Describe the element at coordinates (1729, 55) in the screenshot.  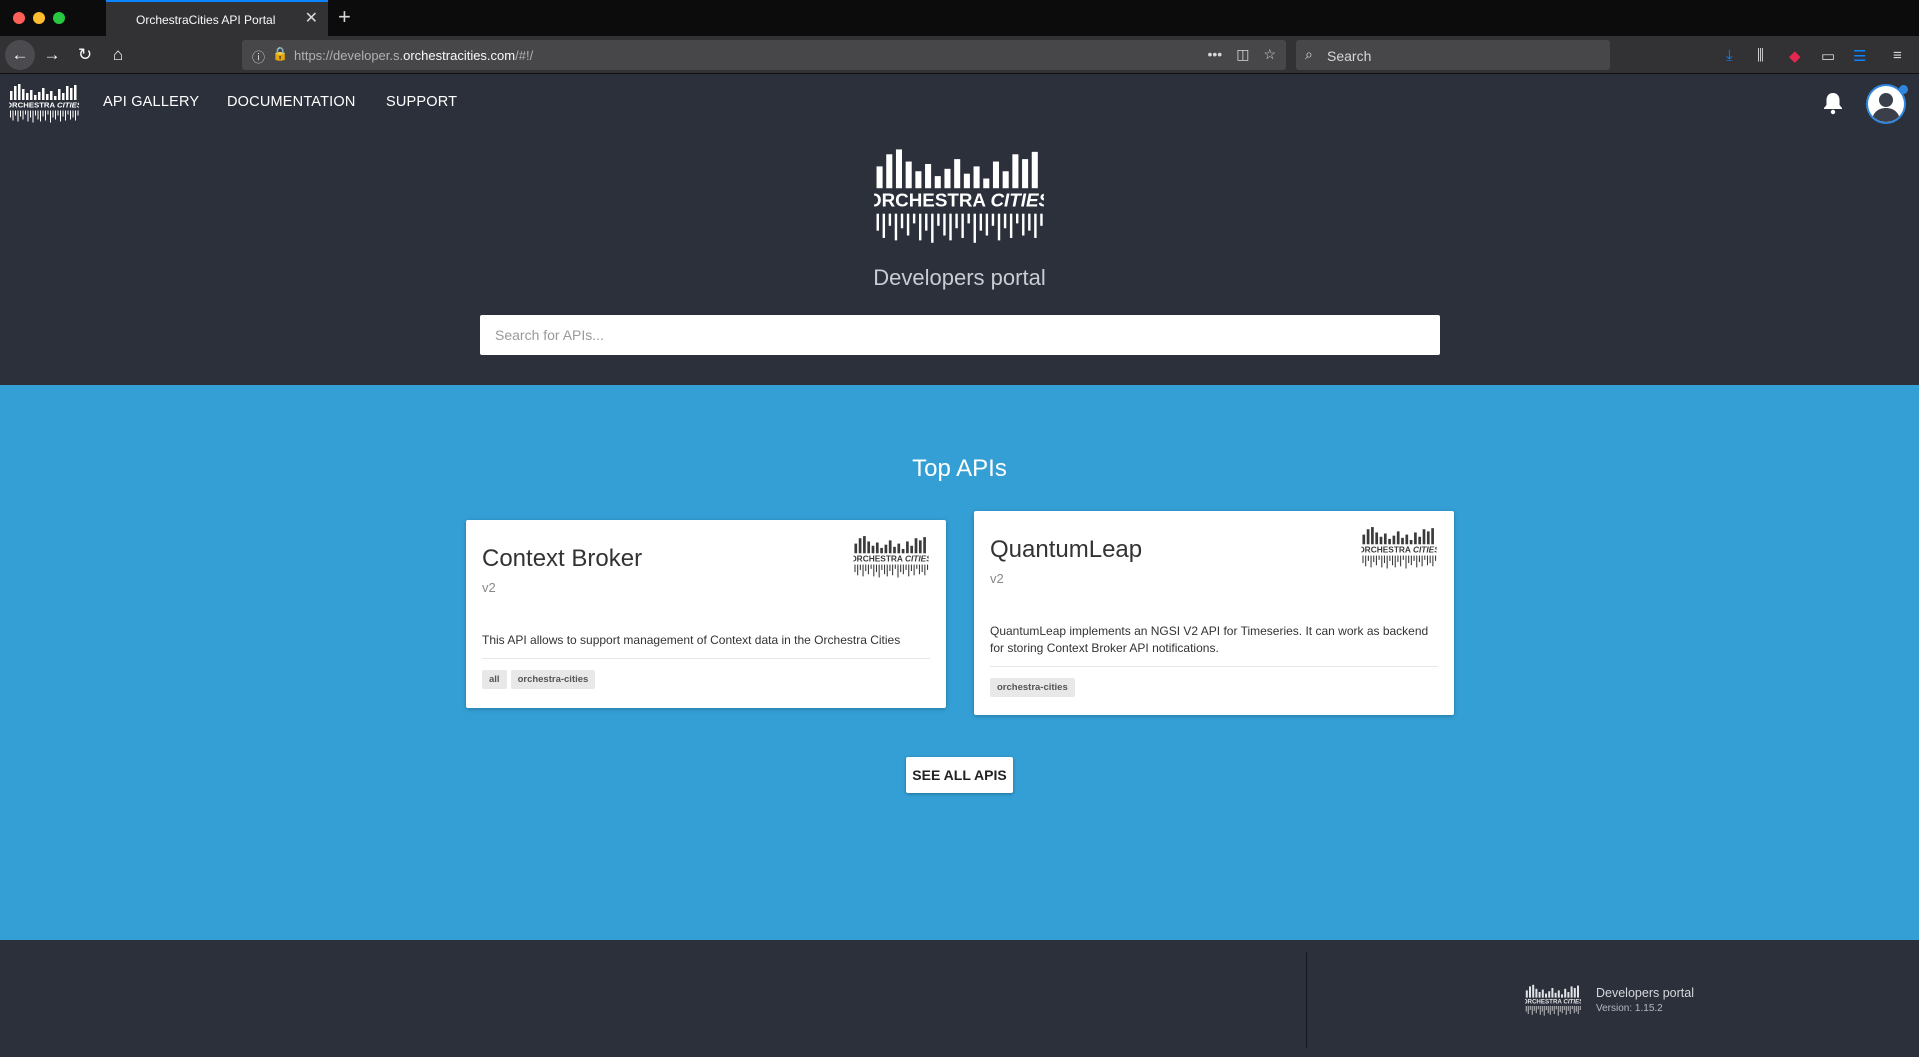
I see `download-icon: ⤓` at that location.